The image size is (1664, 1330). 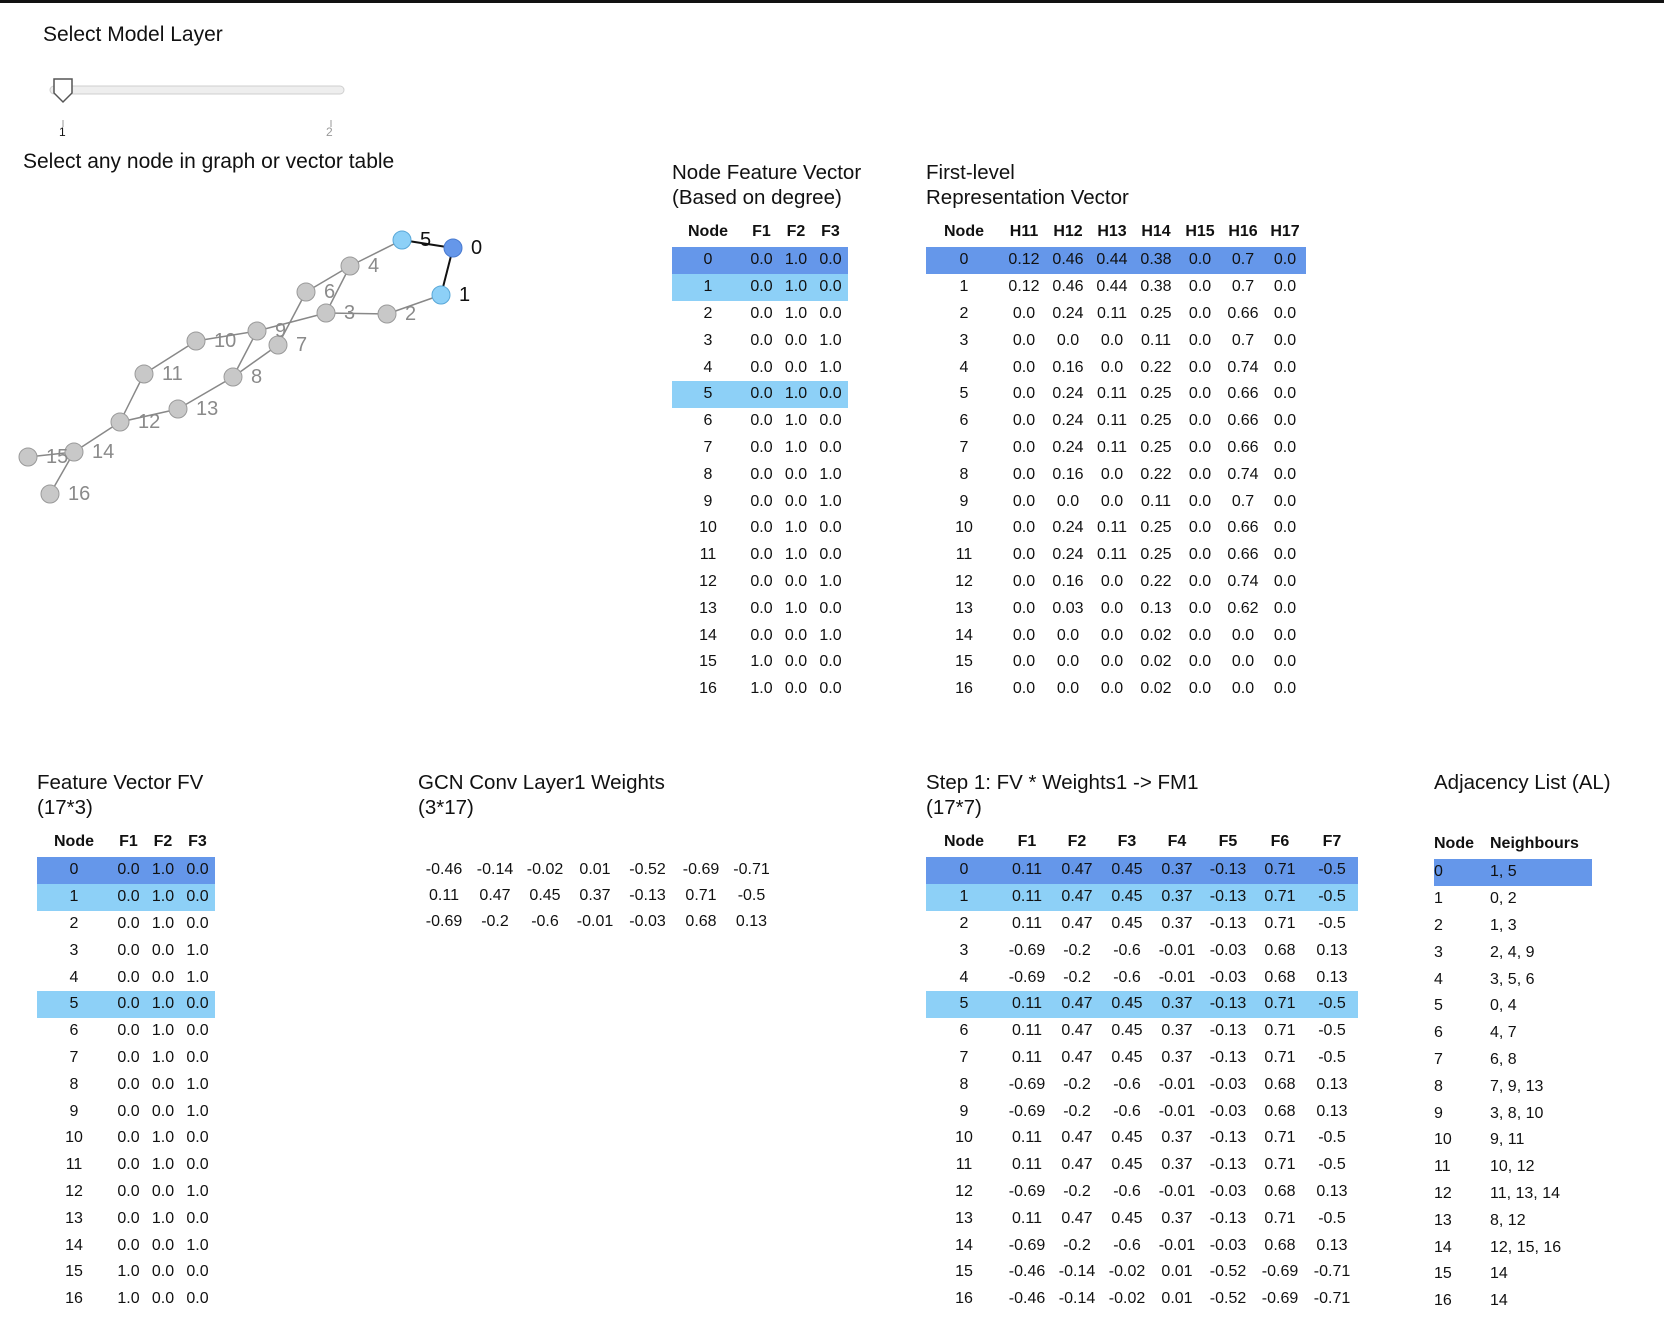 What do you see at coordinates (270, 378) in the screenshot?
I see `graph-canvas: 012345678910111213141516` at bounding box center [270, 378].